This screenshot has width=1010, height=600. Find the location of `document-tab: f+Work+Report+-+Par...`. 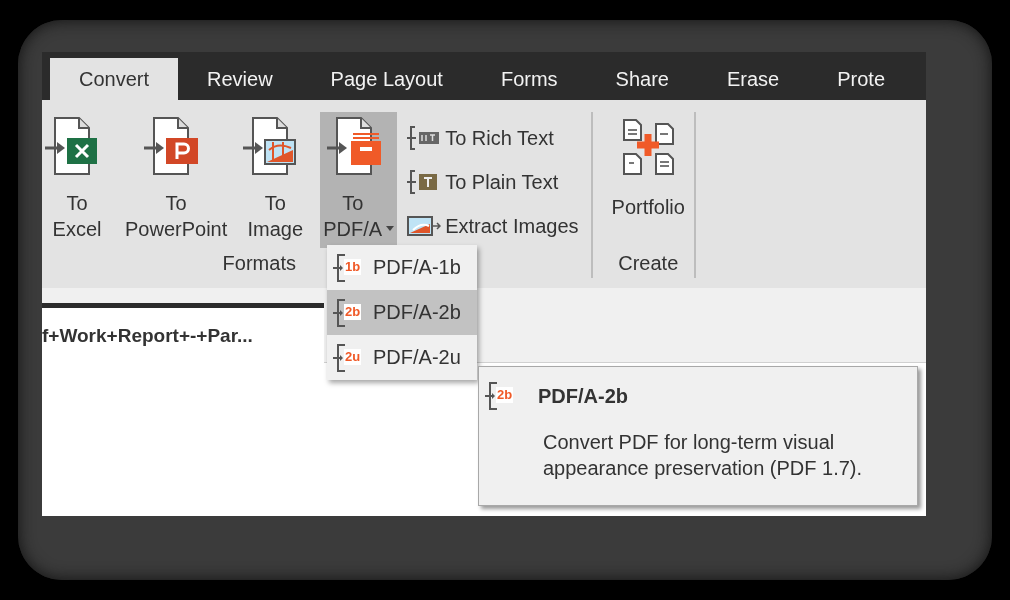

document-tab: f+Work+Report+-+Par... is located at coordinates (183, 333).